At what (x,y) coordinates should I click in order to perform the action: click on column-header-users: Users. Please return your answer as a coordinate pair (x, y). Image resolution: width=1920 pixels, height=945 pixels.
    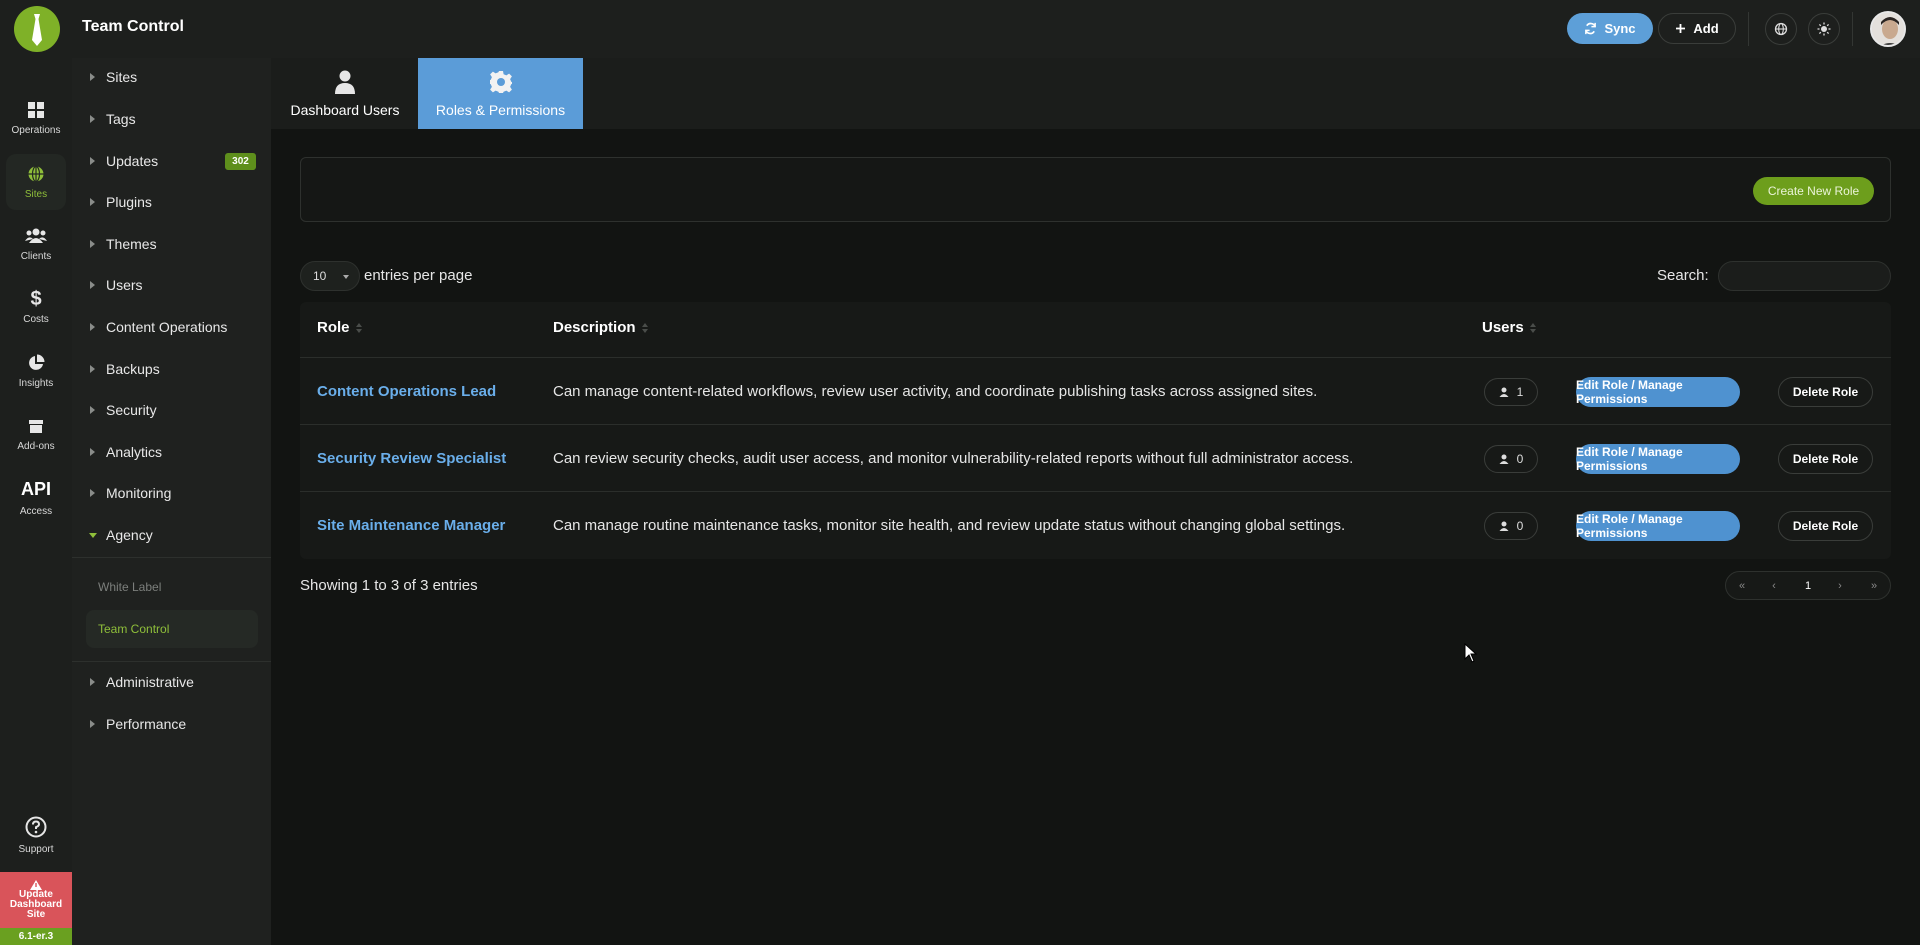
    Looking at the image, I should click on (1509, 327).